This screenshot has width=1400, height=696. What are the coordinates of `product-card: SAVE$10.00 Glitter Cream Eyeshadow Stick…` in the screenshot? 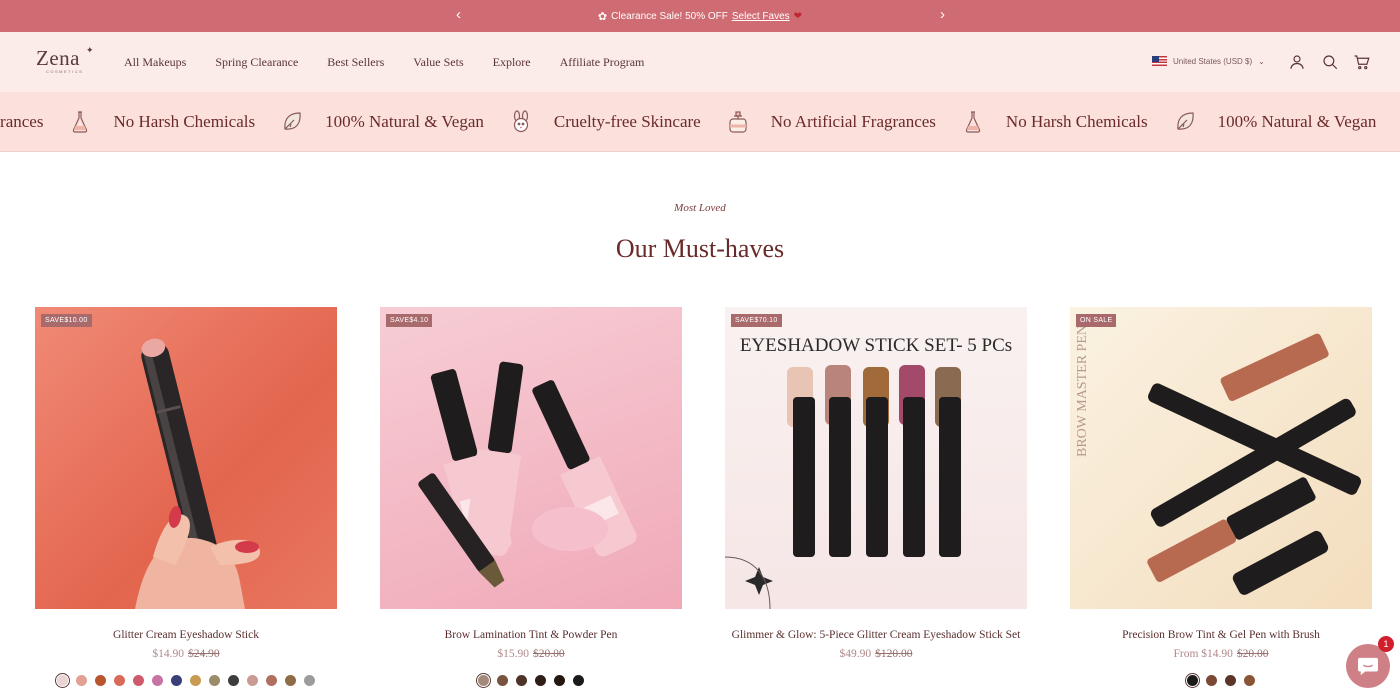 It's located at (186, 497).